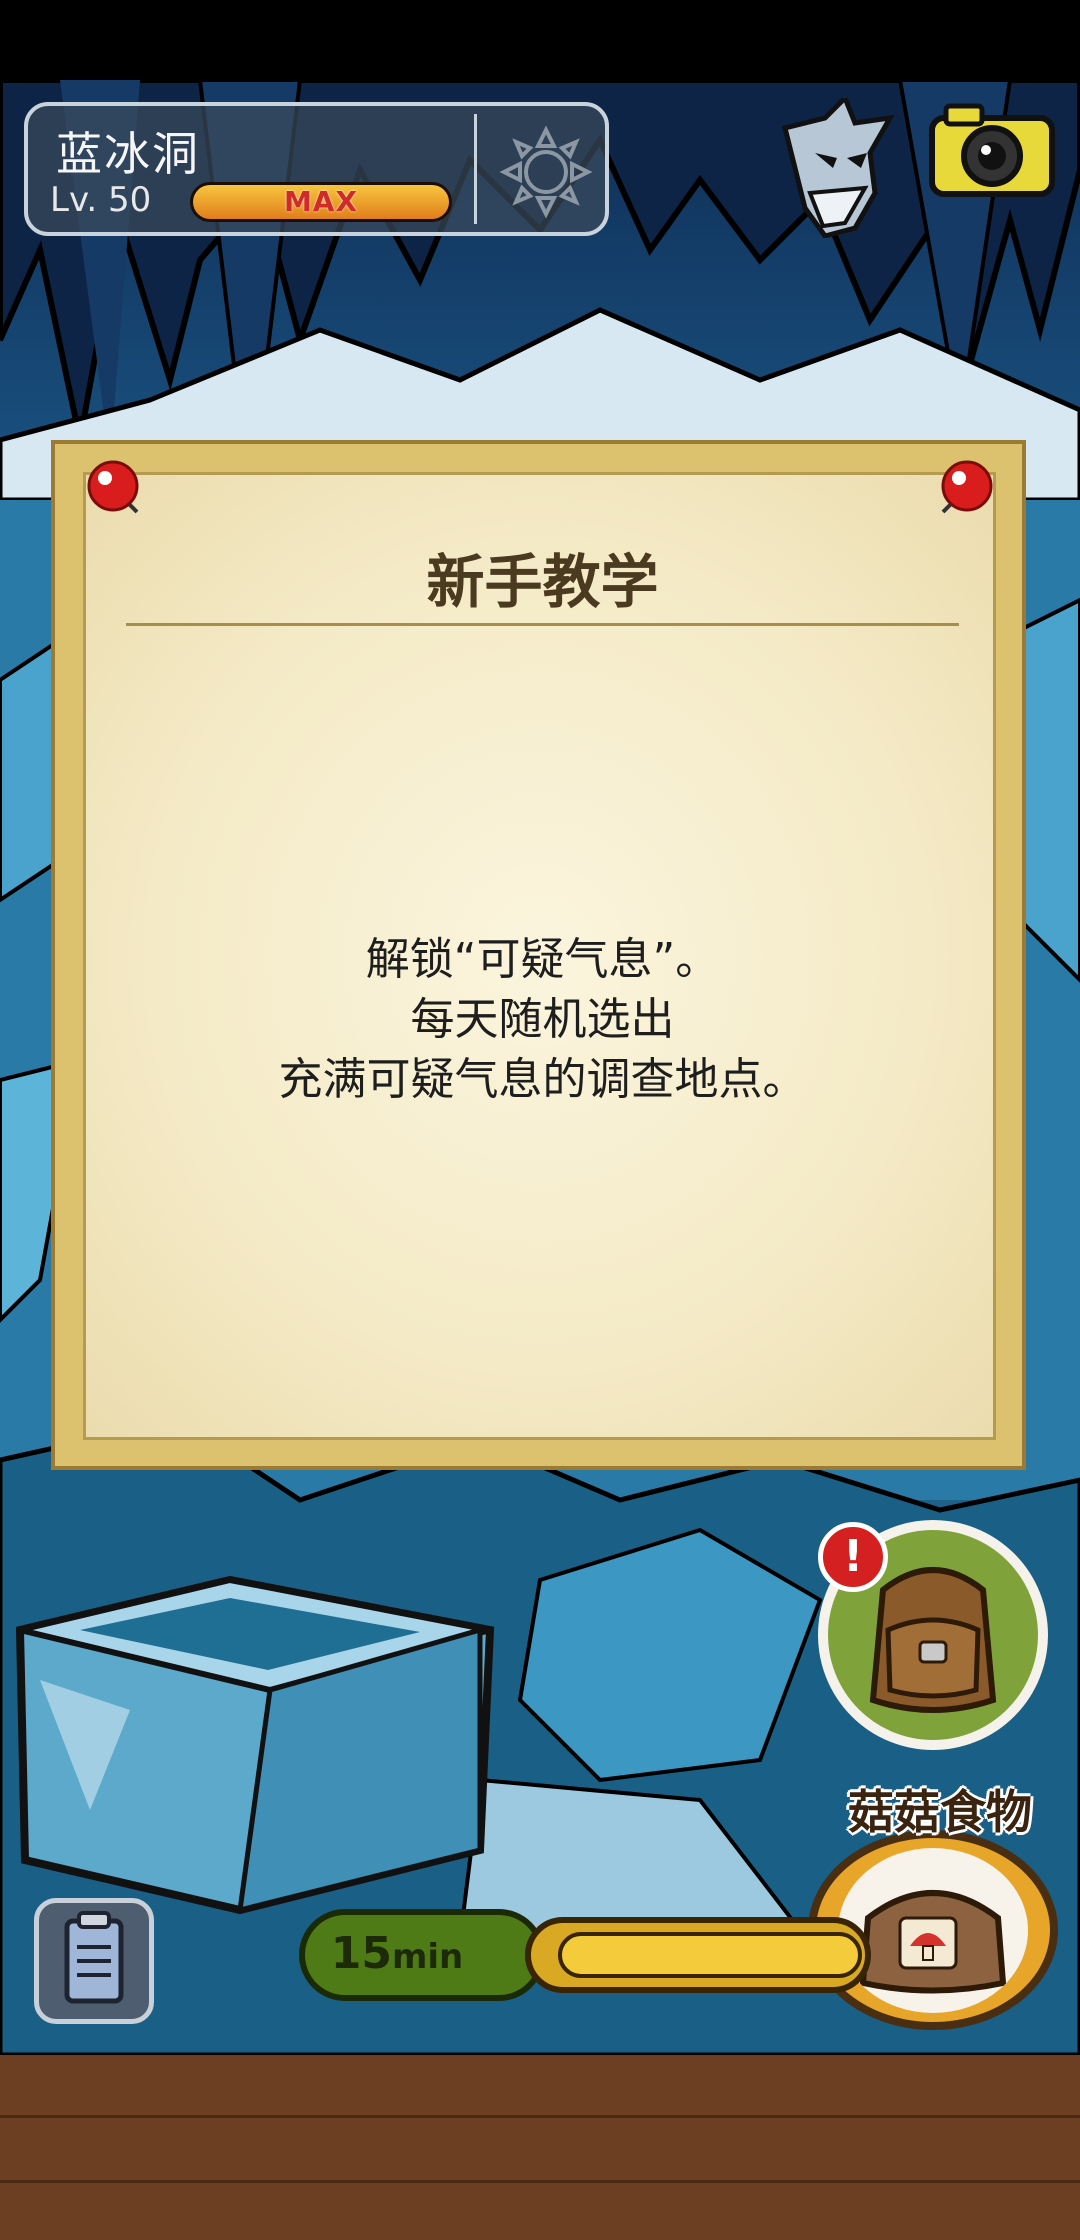  Describe the element at coordinates (361, 1953) in the screenshot. I see `timer-value: 15` at that location.